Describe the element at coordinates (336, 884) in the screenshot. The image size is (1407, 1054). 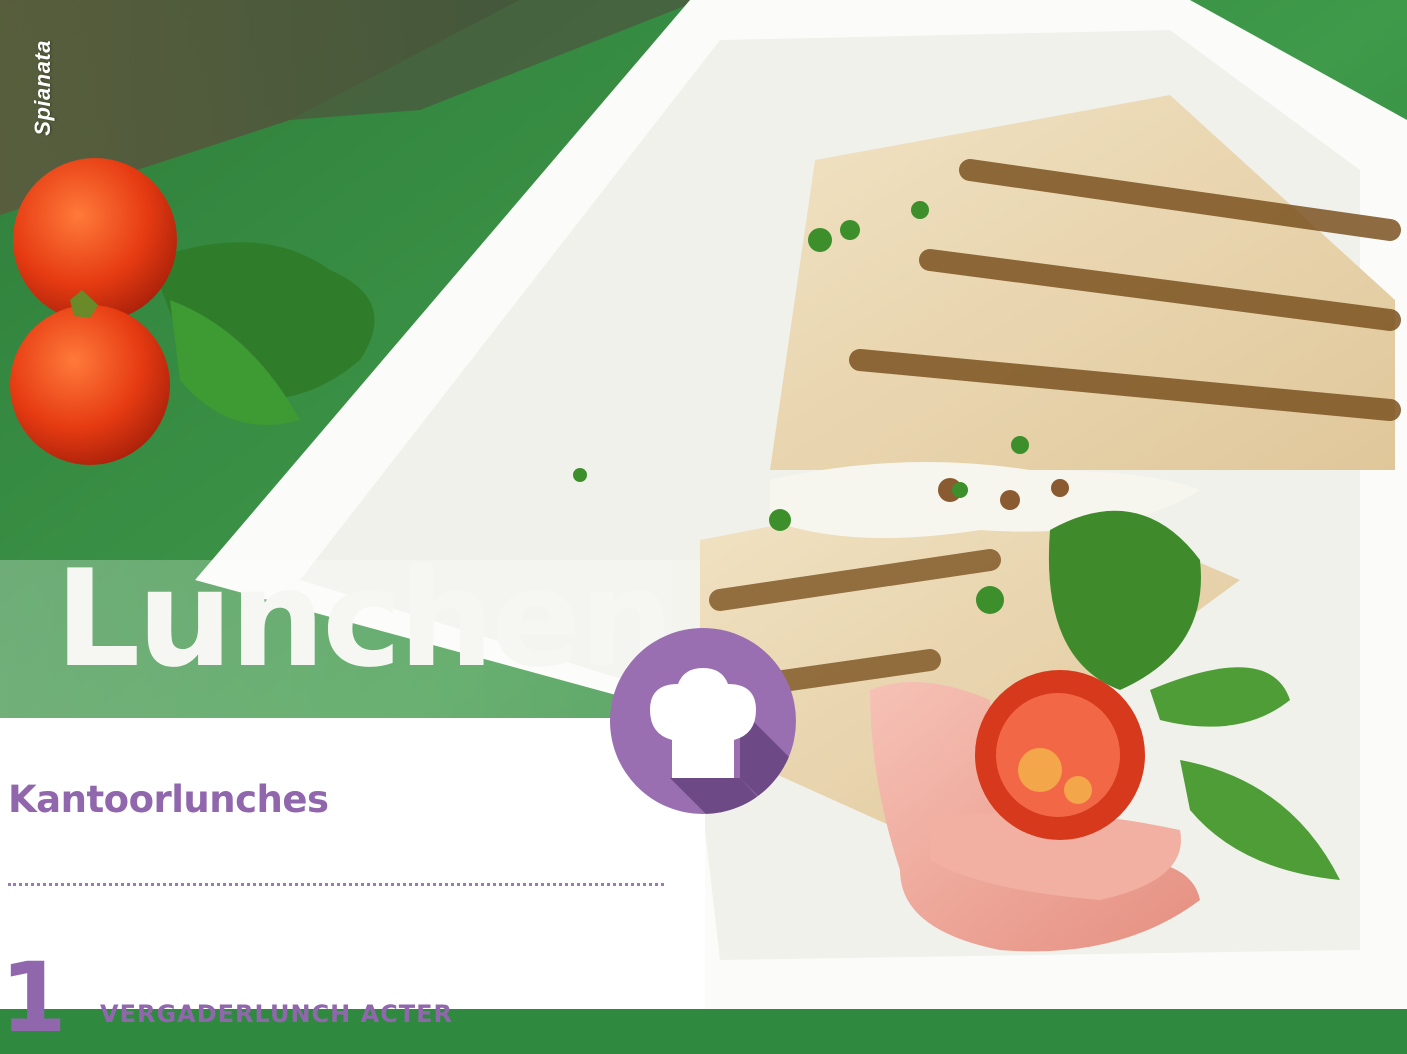
I see `dotted-divider` at that location.